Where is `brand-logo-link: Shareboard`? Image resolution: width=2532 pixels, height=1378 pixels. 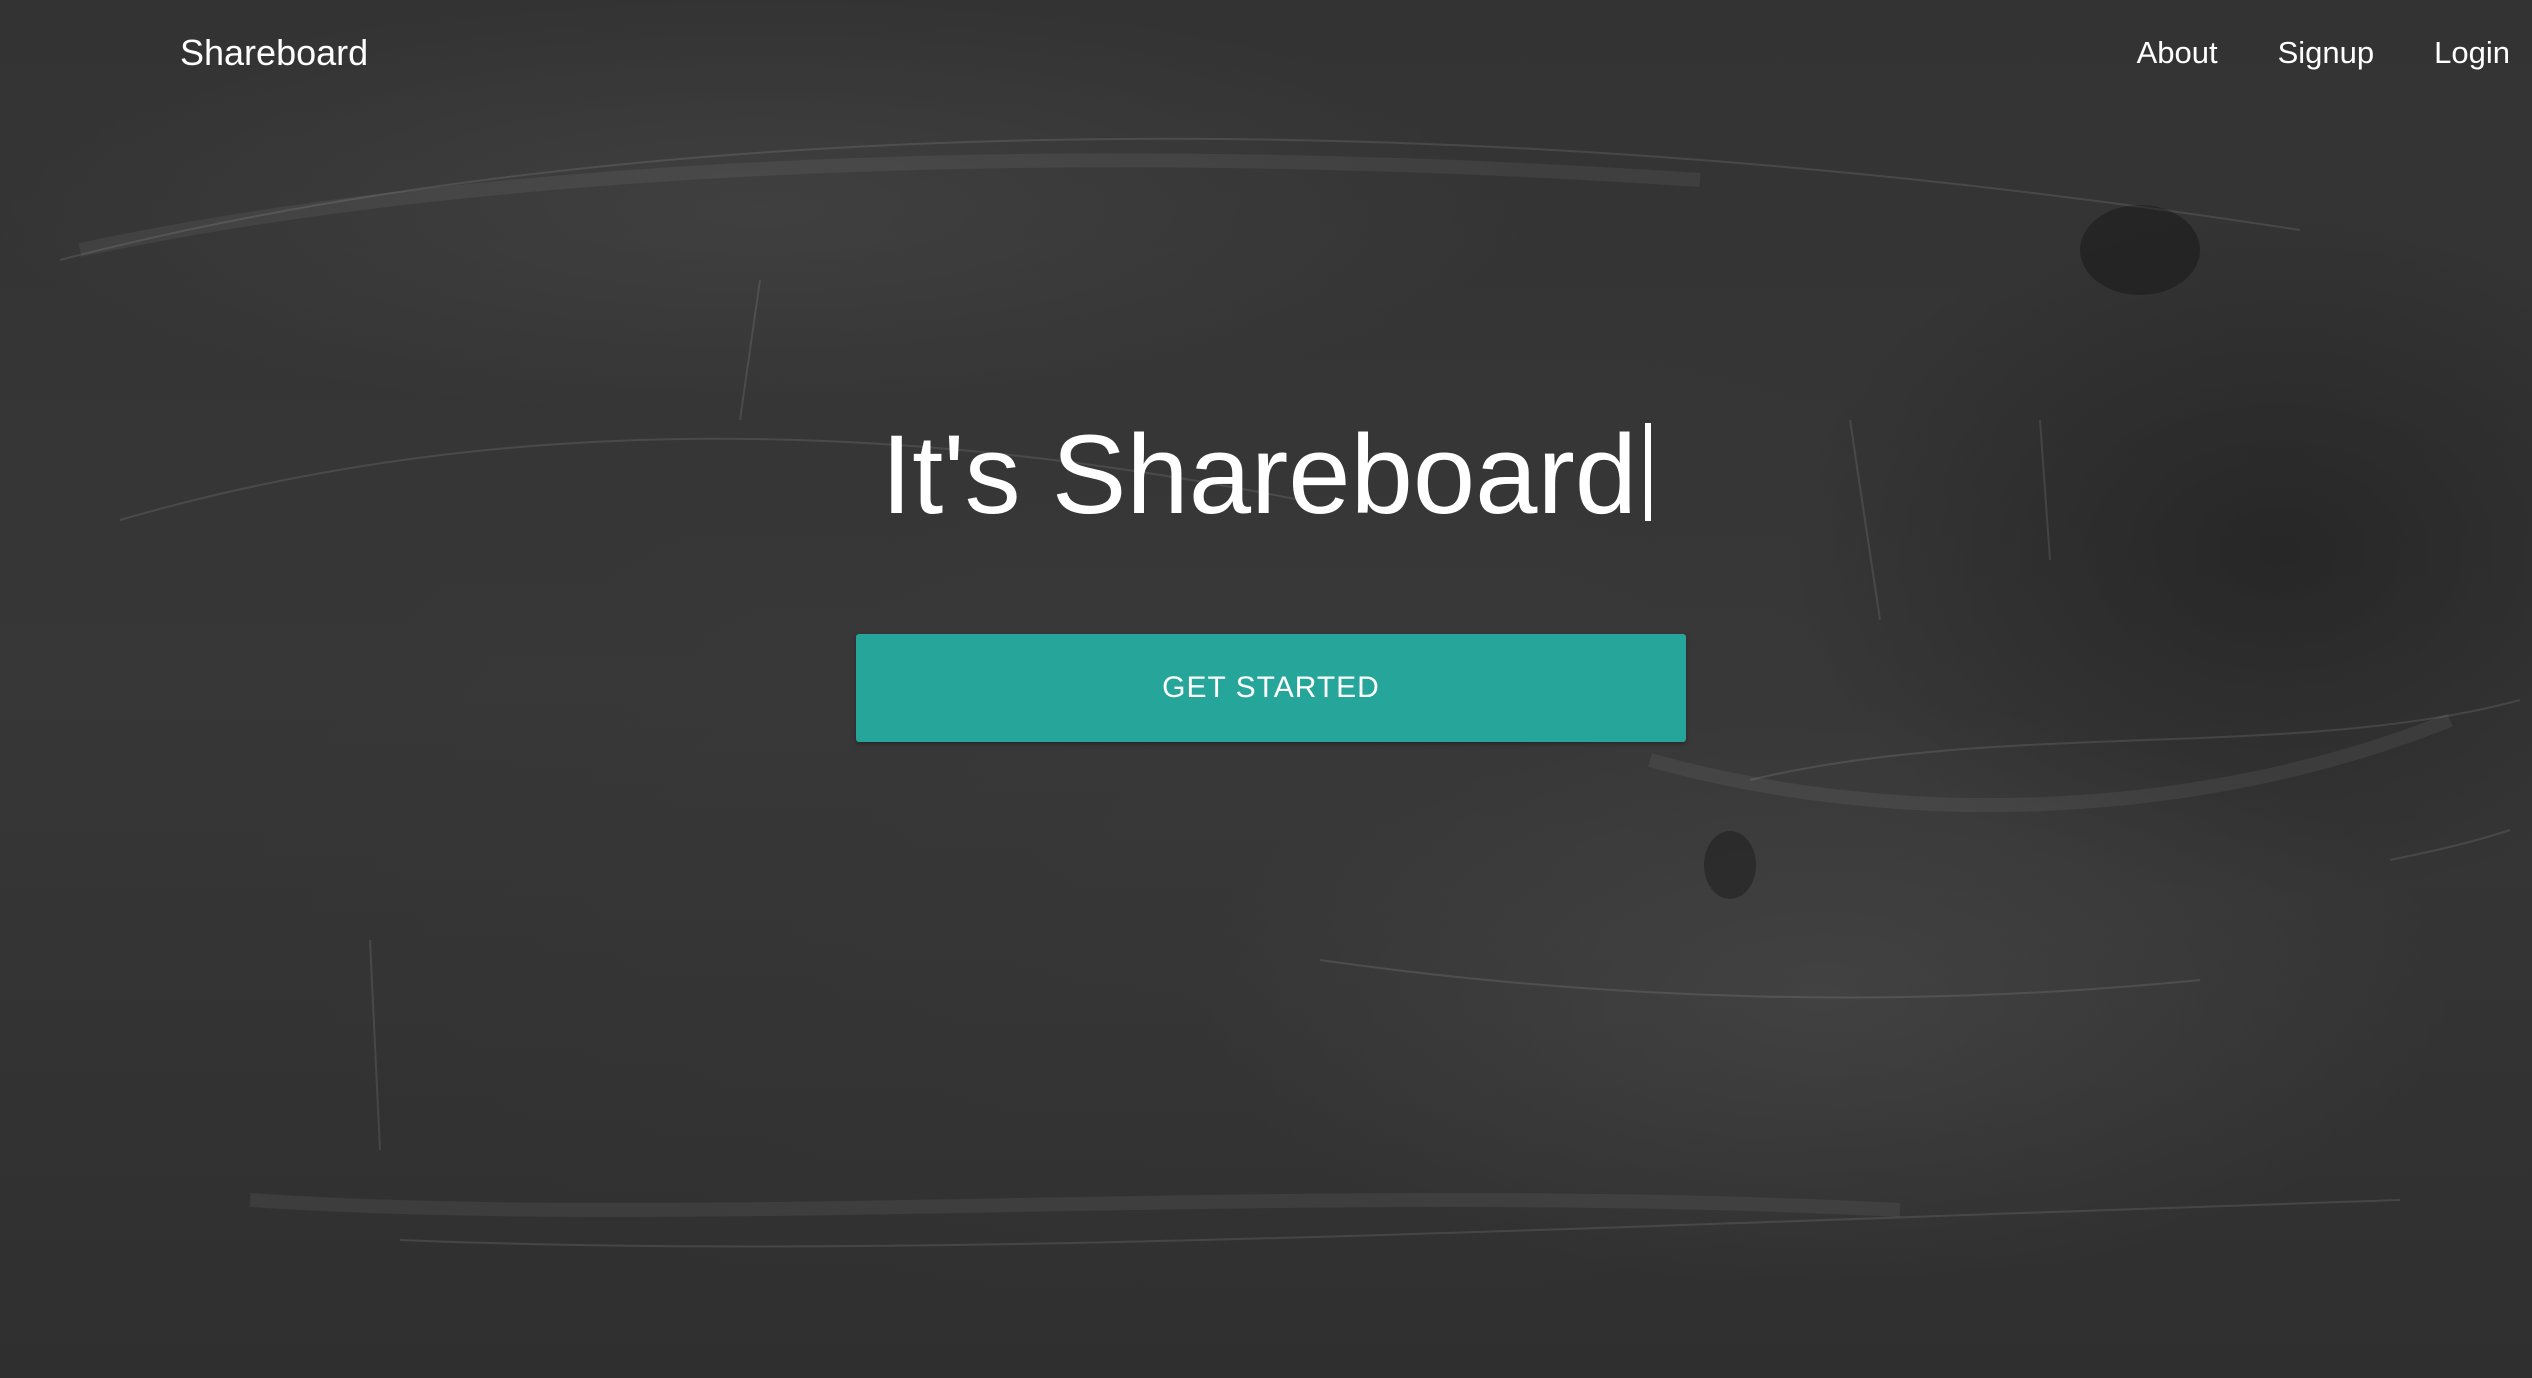 brand-logo-link: Shareboard is located at coordinates (274, 53).